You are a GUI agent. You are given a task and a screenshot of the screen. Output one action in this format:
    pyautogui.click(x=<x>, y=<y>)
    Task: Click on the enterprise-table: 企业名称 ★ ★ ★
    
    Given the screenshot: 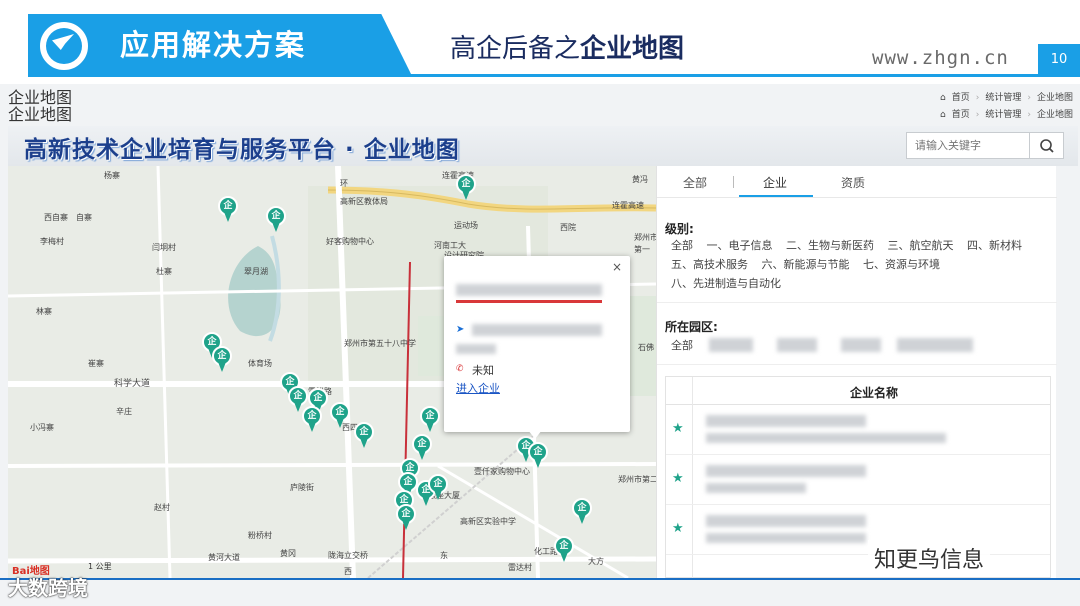 What is the action you would take?
    pyautogui.click(x=858, y=477)
    